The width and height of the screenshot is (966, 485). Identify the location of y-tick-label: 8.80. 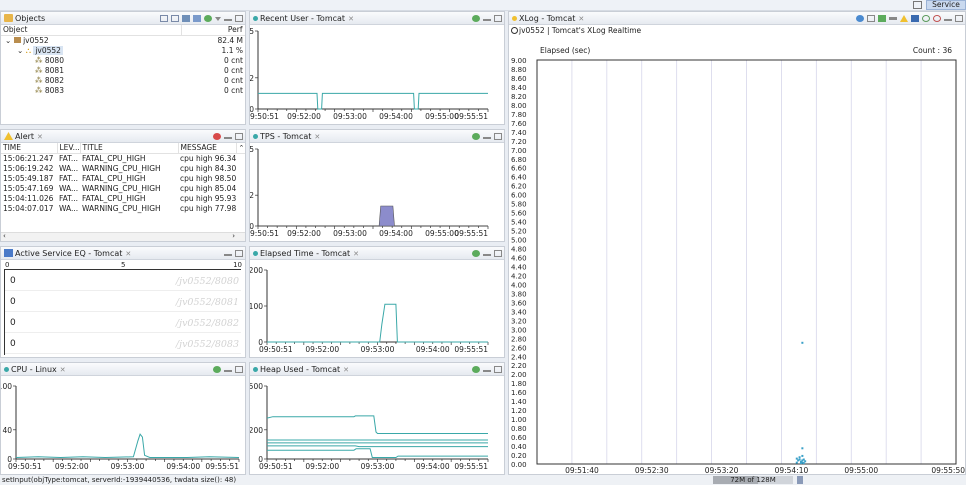
(519, 70).